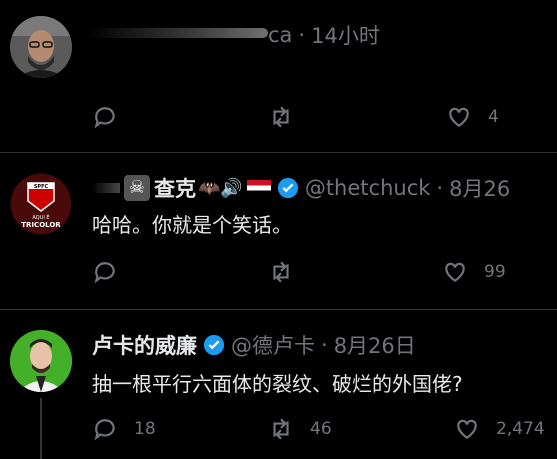 The height and width of the screenshot is (459, 557). Describe the element at coordinates (175, 188) in the screenshot. I see `author-name: 查克` at that location.